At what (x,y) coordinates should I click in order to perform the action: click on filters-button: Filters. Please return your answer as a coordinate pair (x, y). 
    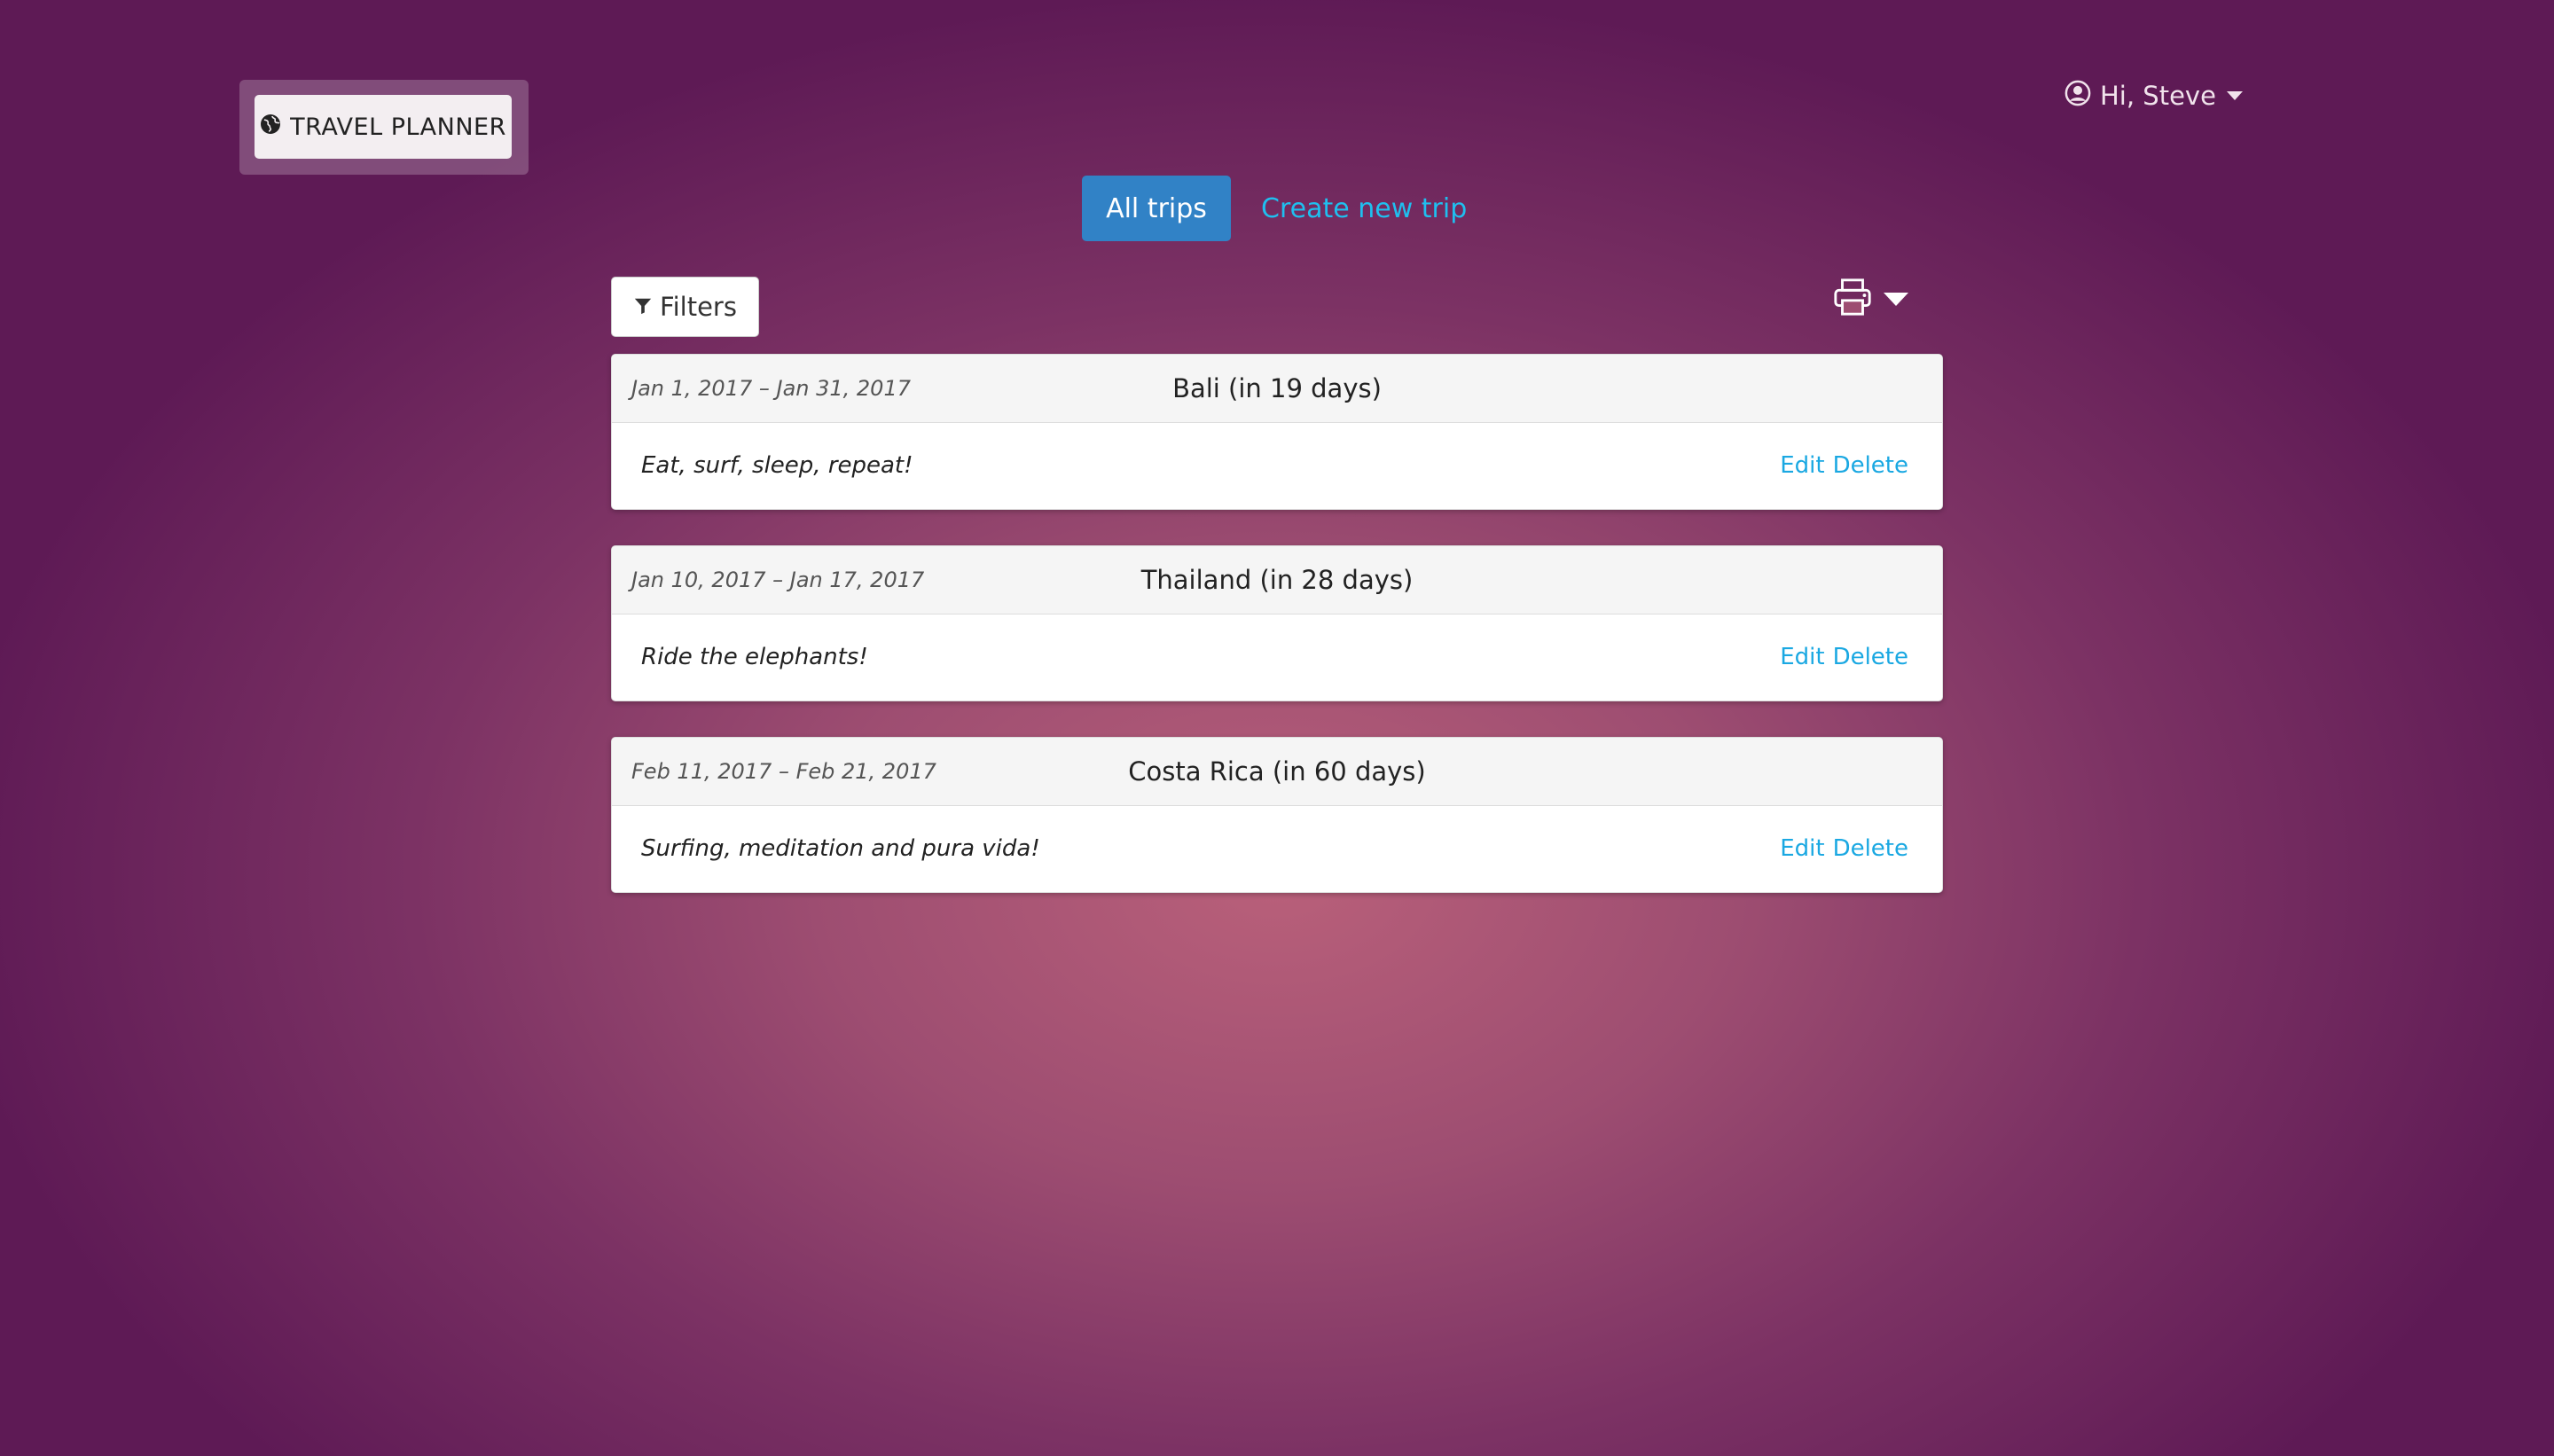
    Looking at the image, I should click on (685, 307).